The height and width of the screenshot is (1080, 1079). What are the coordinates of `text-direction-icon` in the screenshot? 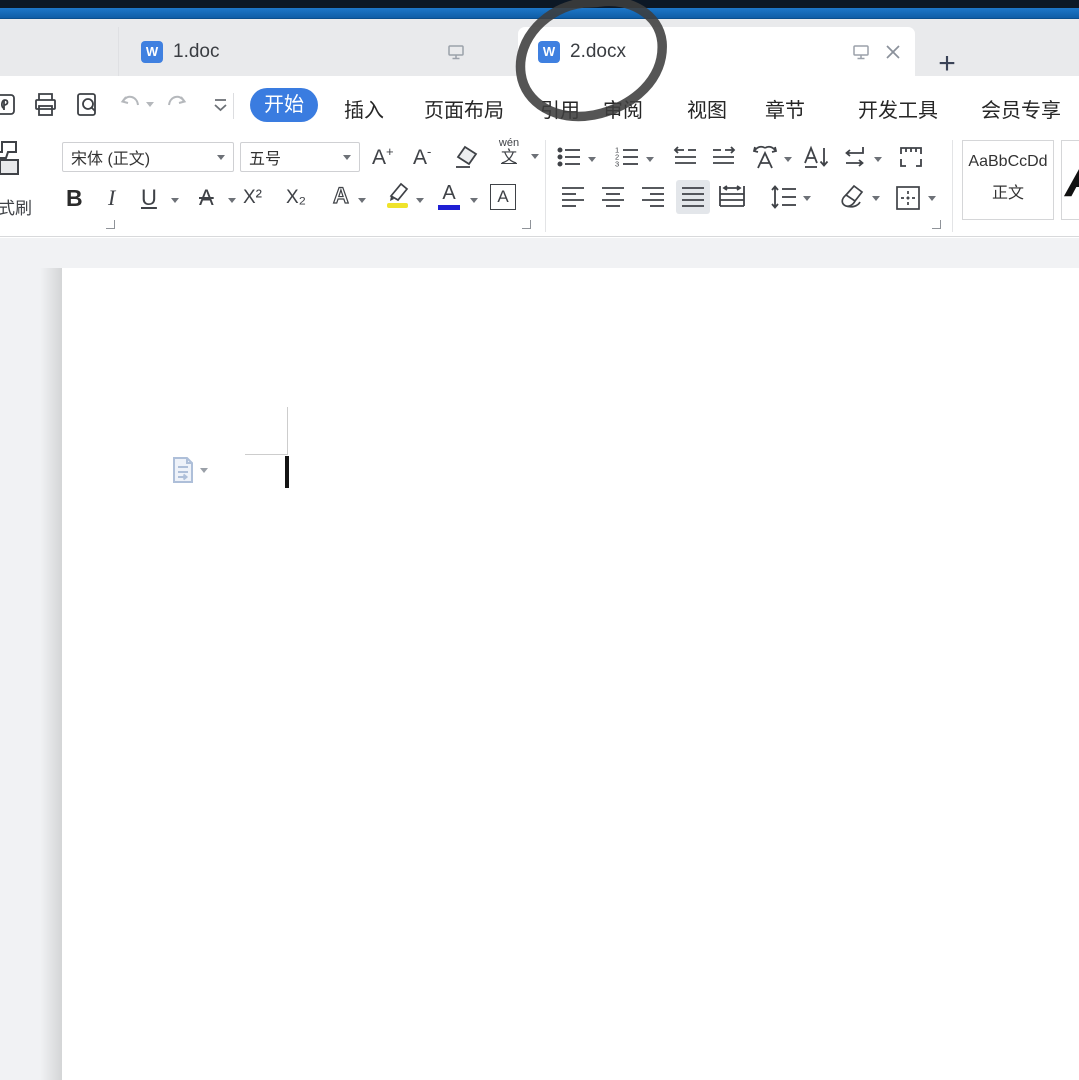 It's located at (764, 156).